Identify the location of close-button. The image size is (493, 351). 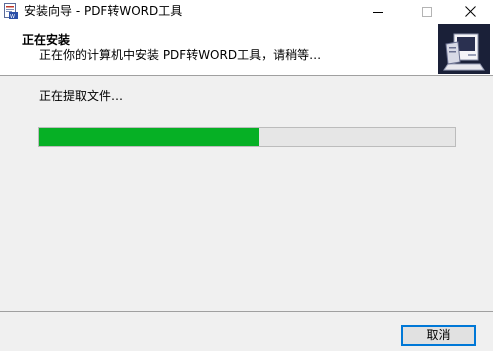
(470, 11).